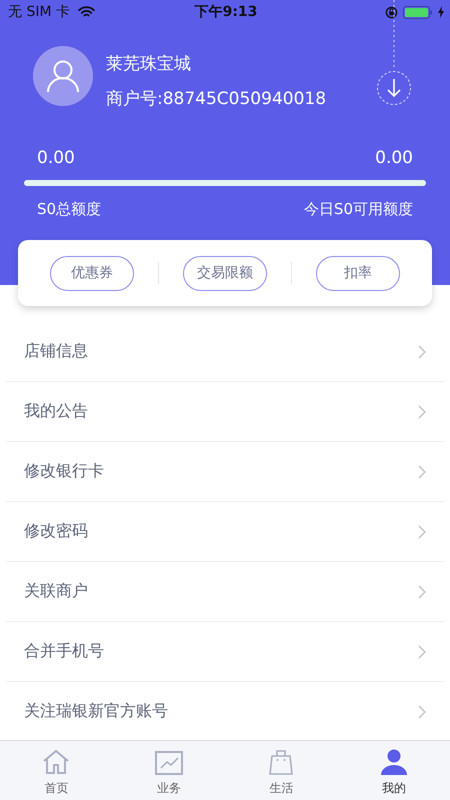 This screenshot has height=800, width=450. Describe the element at coordinates (86, 12) in the screenshot. I see `wifi-icon` at that location.